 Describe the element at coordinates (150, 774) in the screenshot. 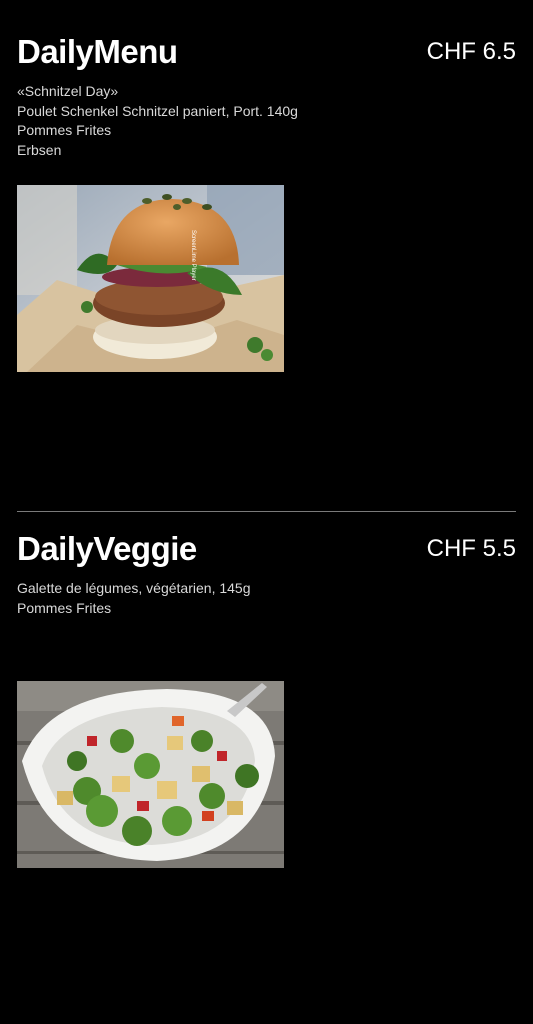

I see `vegetable-bowl-photo` at that location.